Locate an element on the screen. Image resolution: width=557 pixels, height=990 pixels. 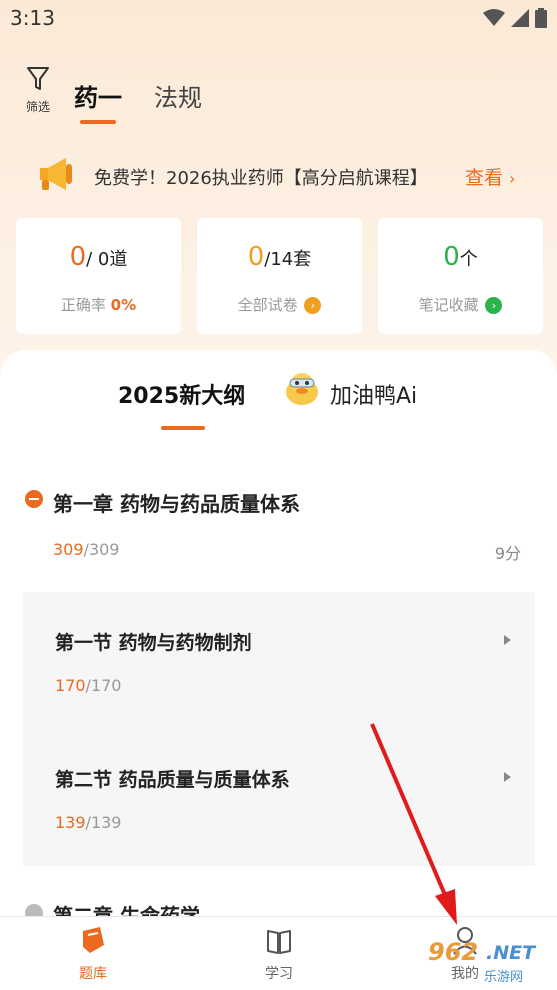
status-bar: 3:13 is located at coordinates (278, 19).